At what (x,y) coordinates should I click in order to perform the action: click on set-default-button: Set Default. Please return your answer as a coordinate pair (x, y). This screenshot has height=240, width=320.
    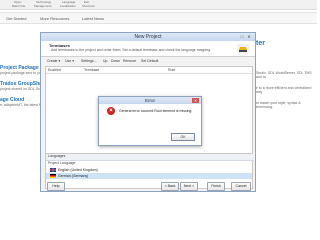
    Looking at the image, I should click on (149, 61).